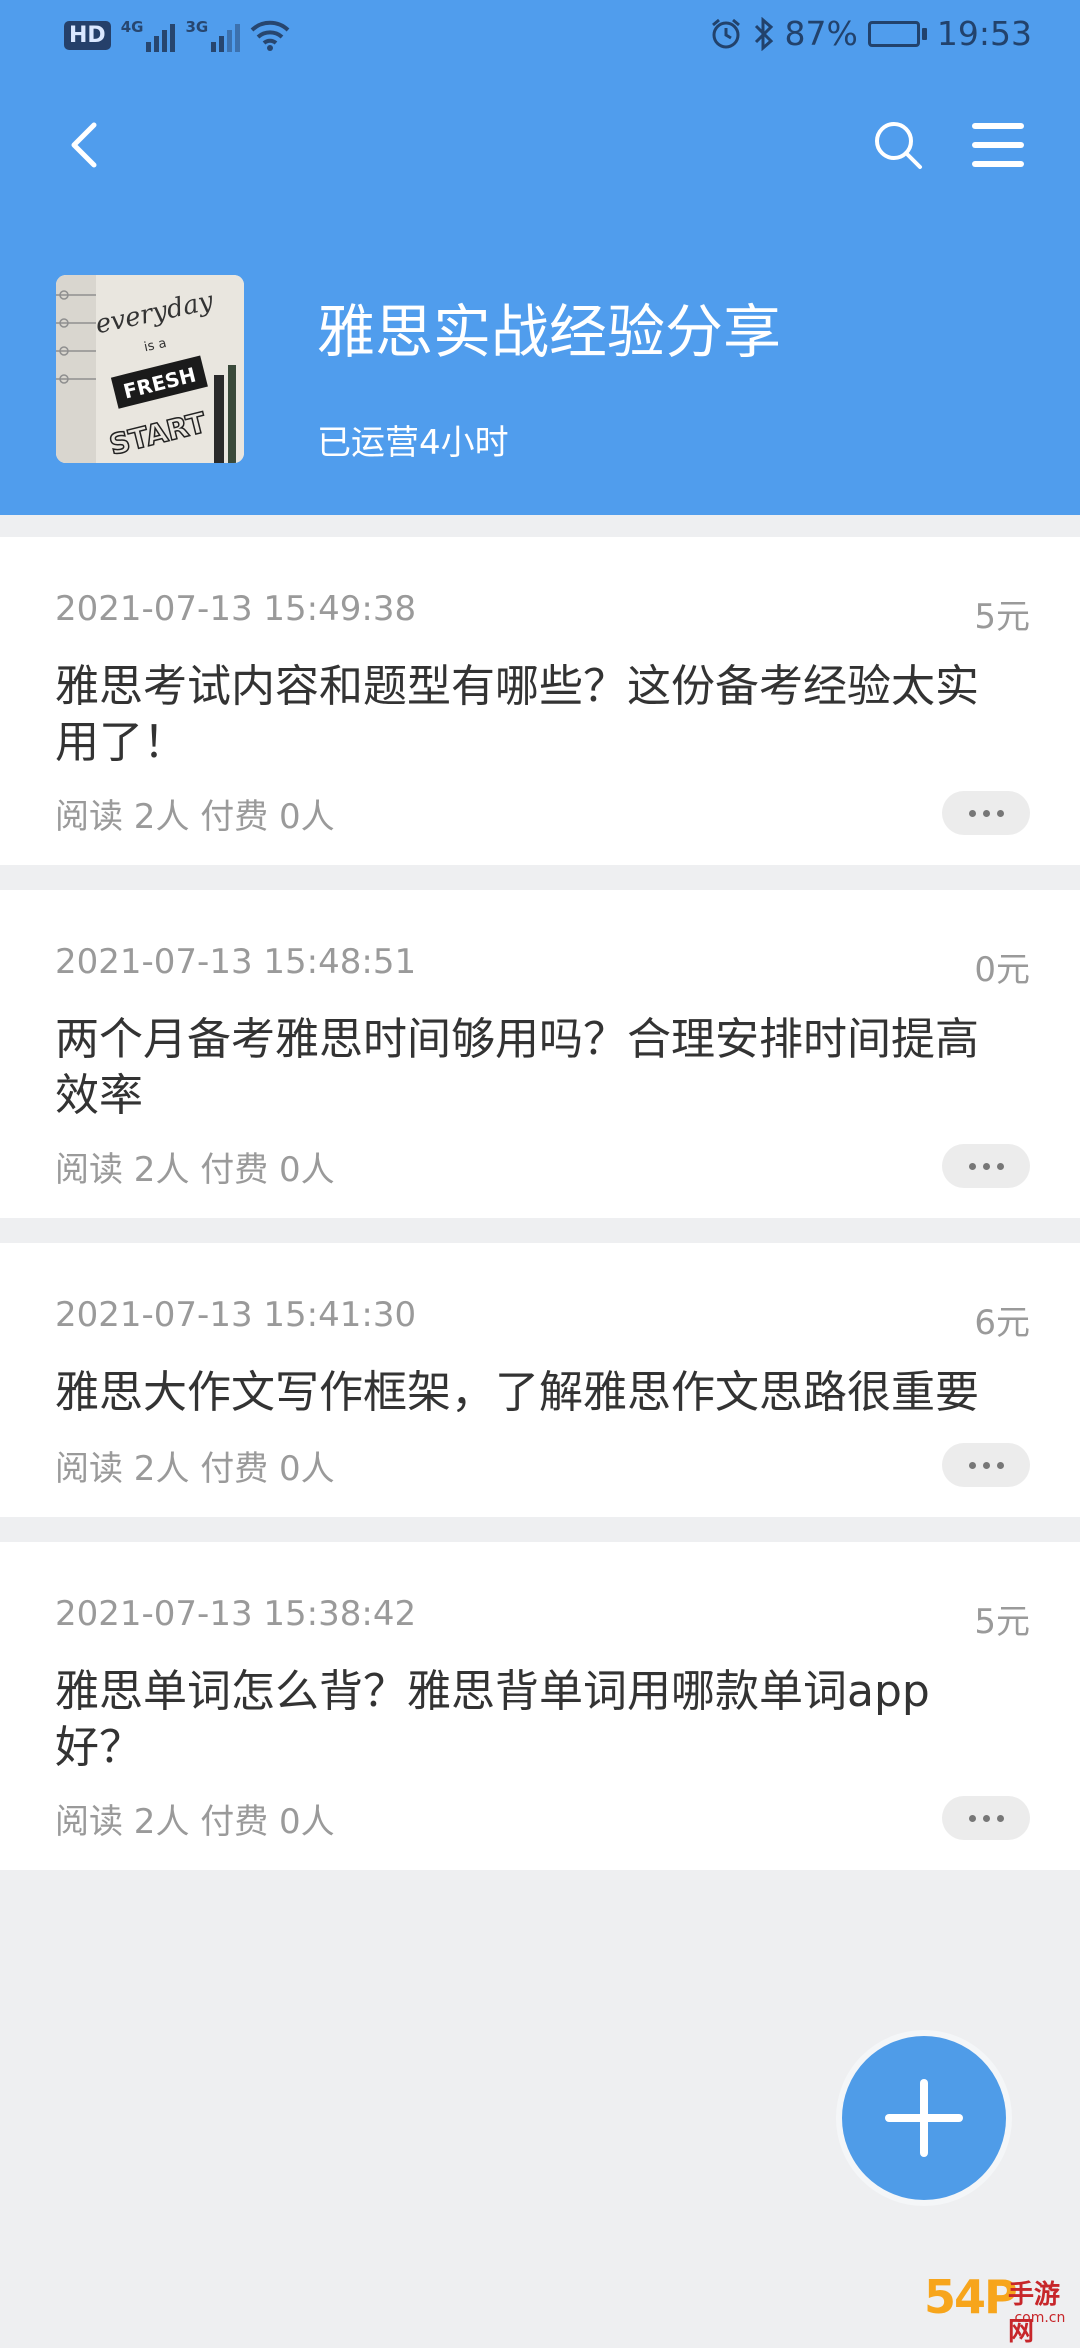 Image resolution: width=1080 pixels, height=2348 pixels. What do you see at coordinates (535, 1068) in the screenshot?
I see `post-title: 两个月备考雅思时间够用吗？合理安排时间提高效率` at bounding box center [535, 1068].